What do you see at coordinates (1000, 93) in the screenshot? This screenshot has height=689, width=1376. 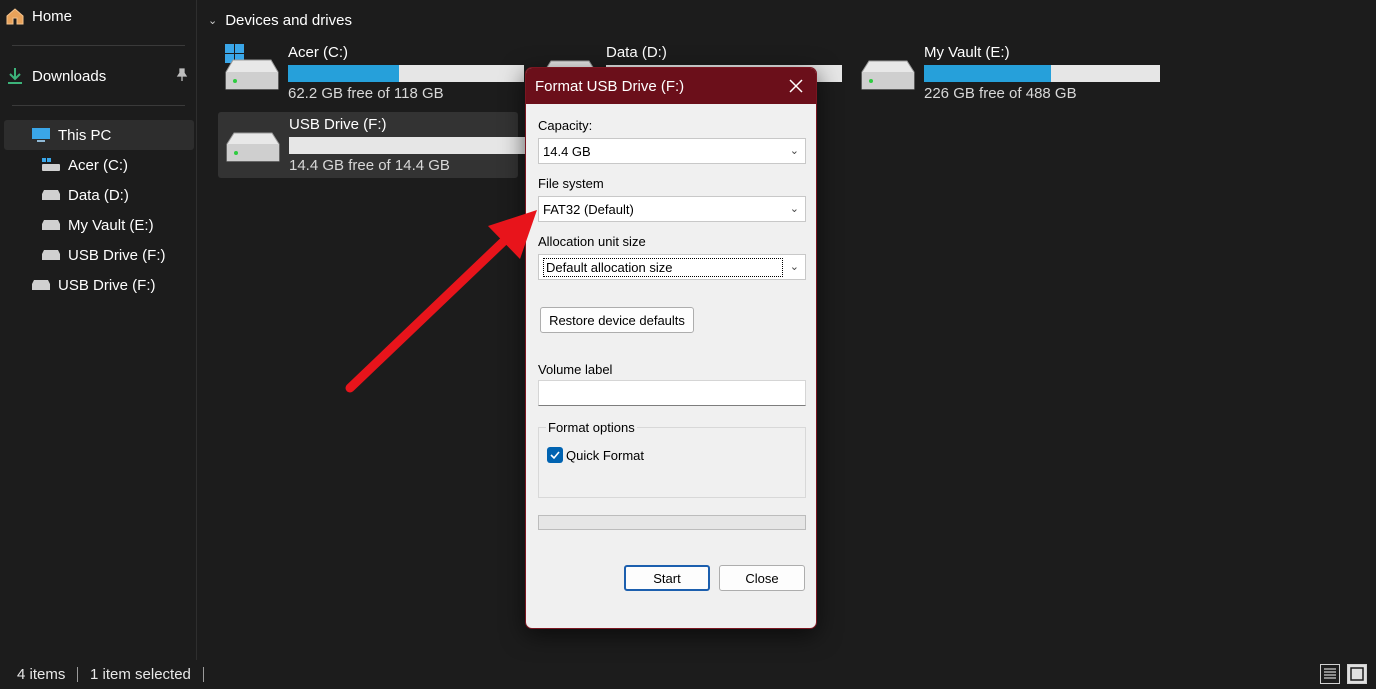 I see `drive-free-space: 226 GB free of 488 GB` at bounding box center [1000, 93].